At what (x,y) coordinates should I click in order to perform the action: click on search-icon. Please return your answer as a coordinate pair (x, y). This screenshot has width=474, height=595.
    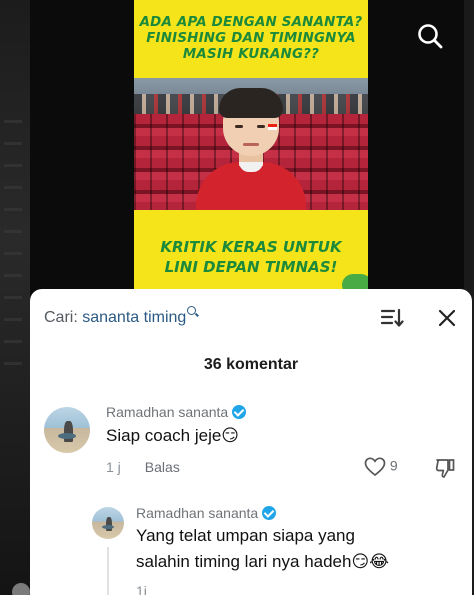
    Looking at the image, I should click on (430, 36).